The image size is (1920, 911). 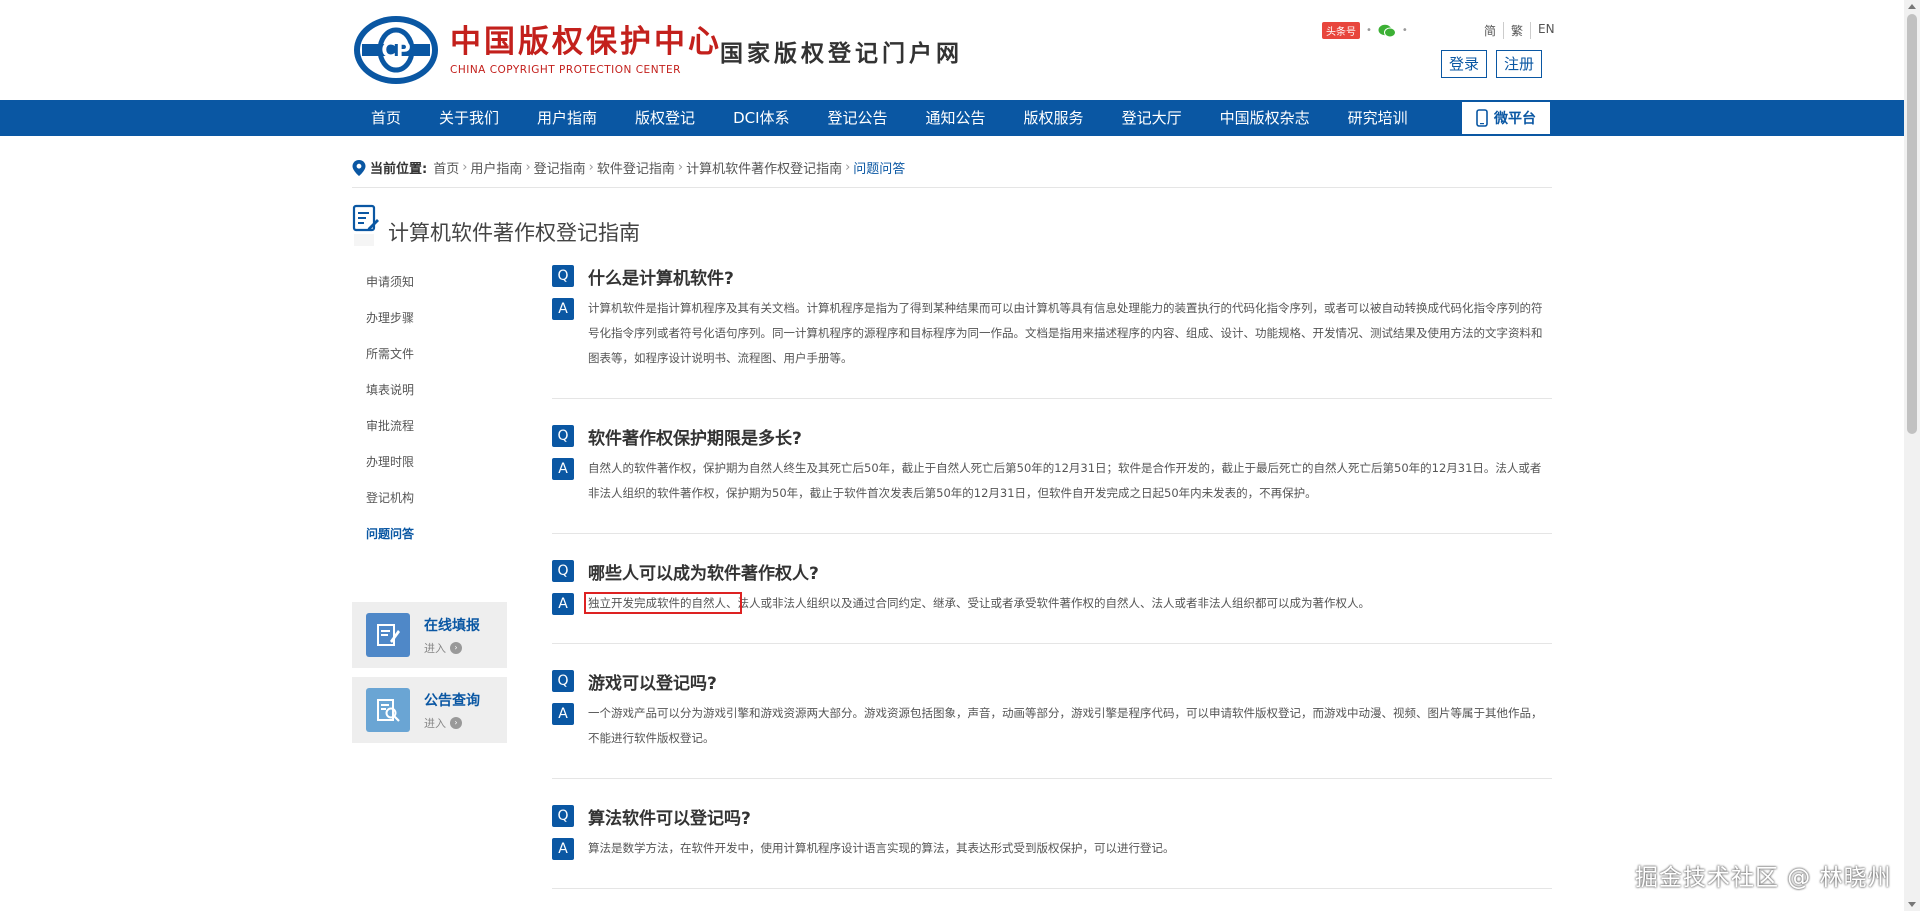 What do you see at coordinates (386, 118) in the screenshot?
I see `nav-home: 首页` at bounding box center [386, 118].